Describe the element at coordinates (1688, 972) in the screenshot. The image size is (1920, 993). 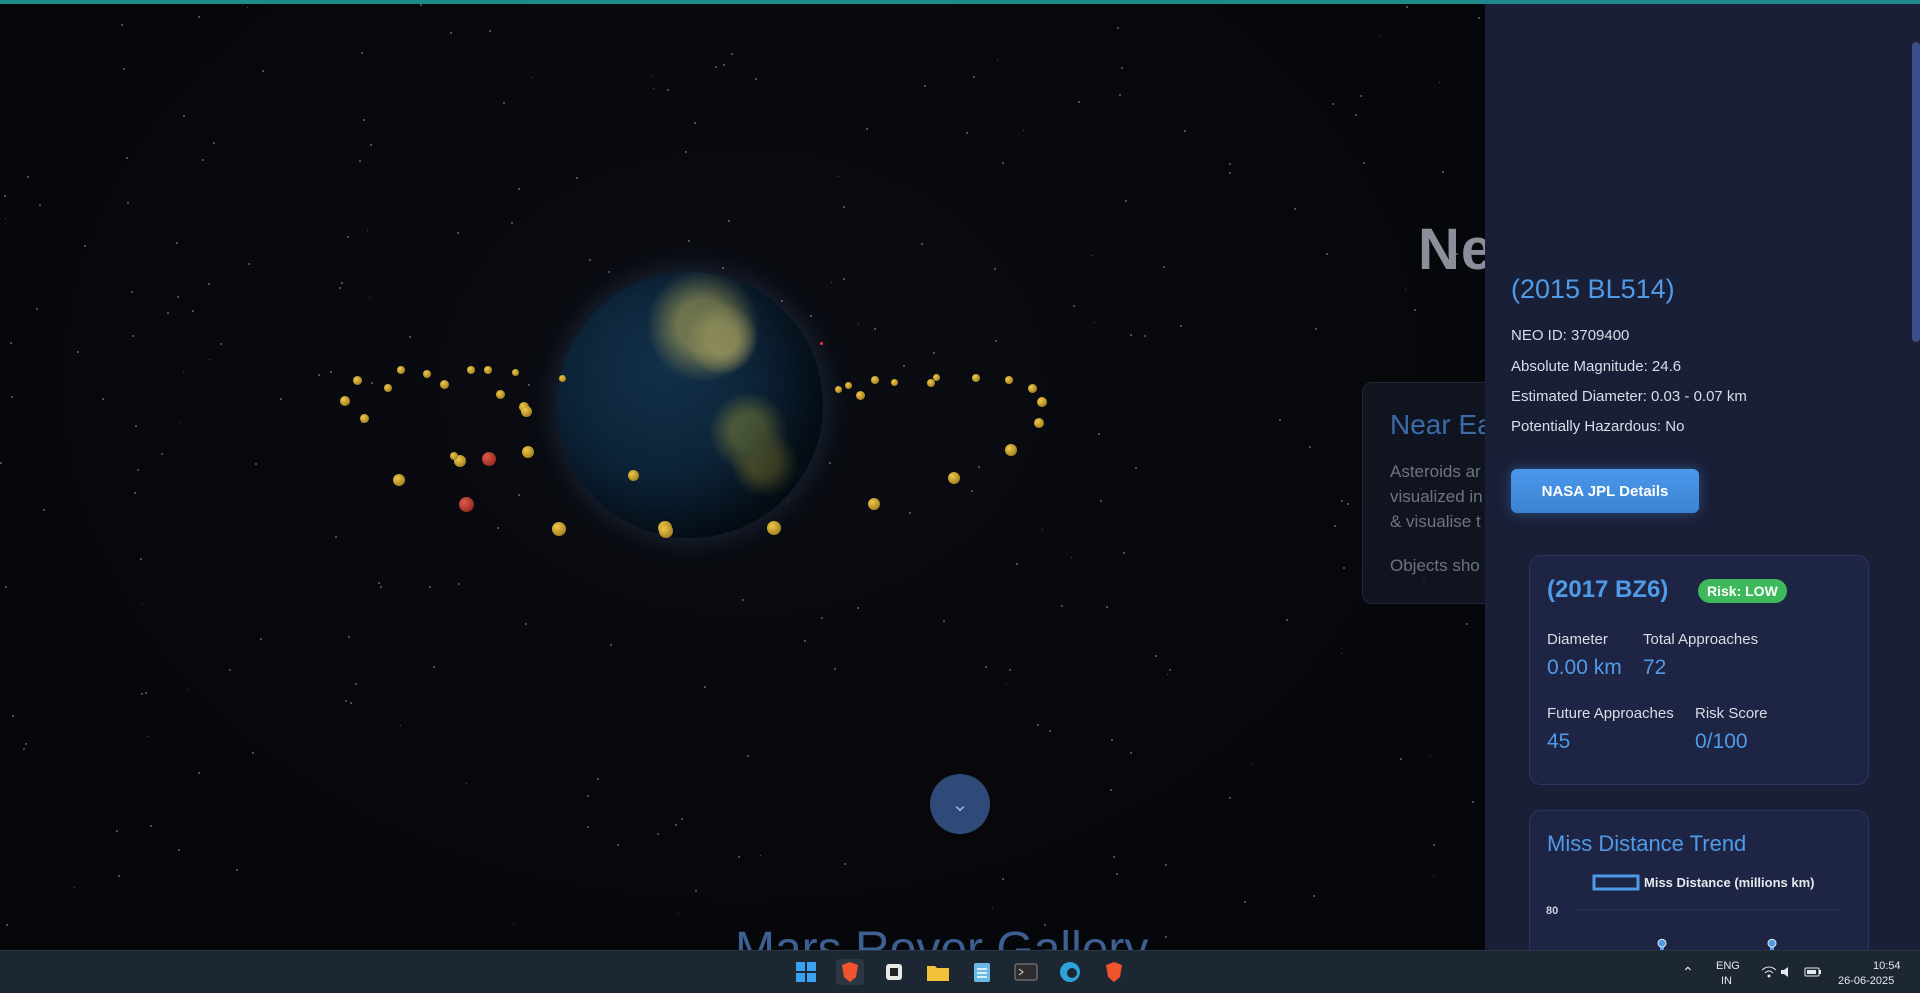
I see `chevron-up-icon: ⌃` at that location.